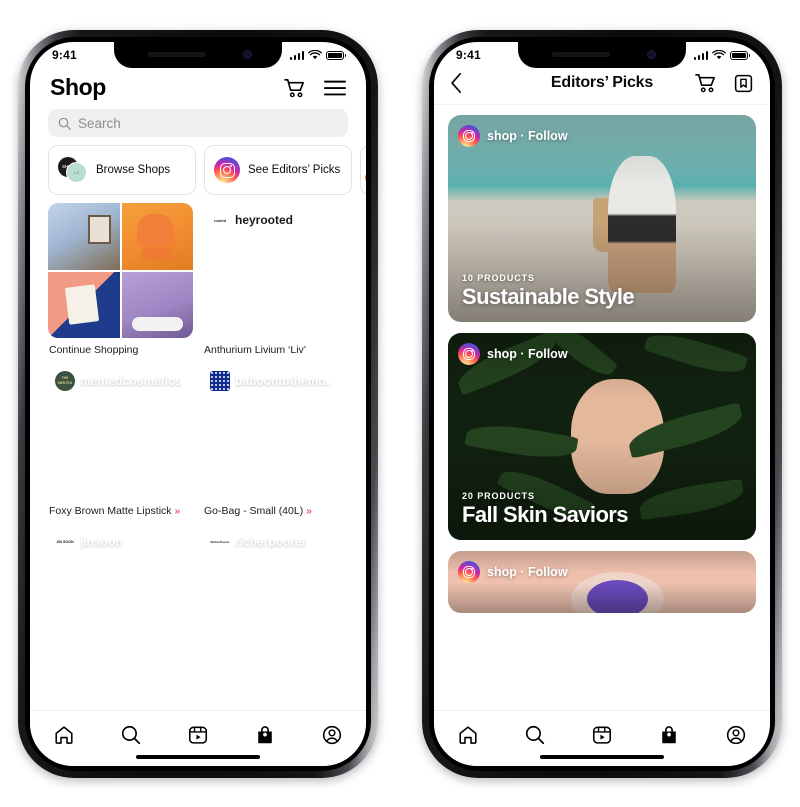 The width and height of the screenshot is (800, 807). What do you see at coordinates (548, 291) in the screenshot?
I see `collection-meta: 10 PRODUCTS Sustainable Style` at bounding box center [548, 291].